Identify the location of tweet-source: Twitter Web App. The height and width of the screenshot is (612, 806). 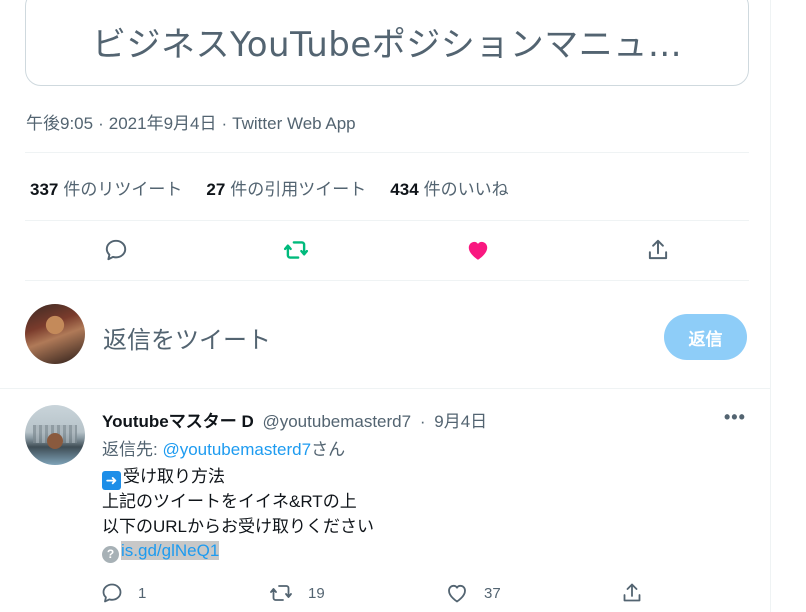
(293, 123).